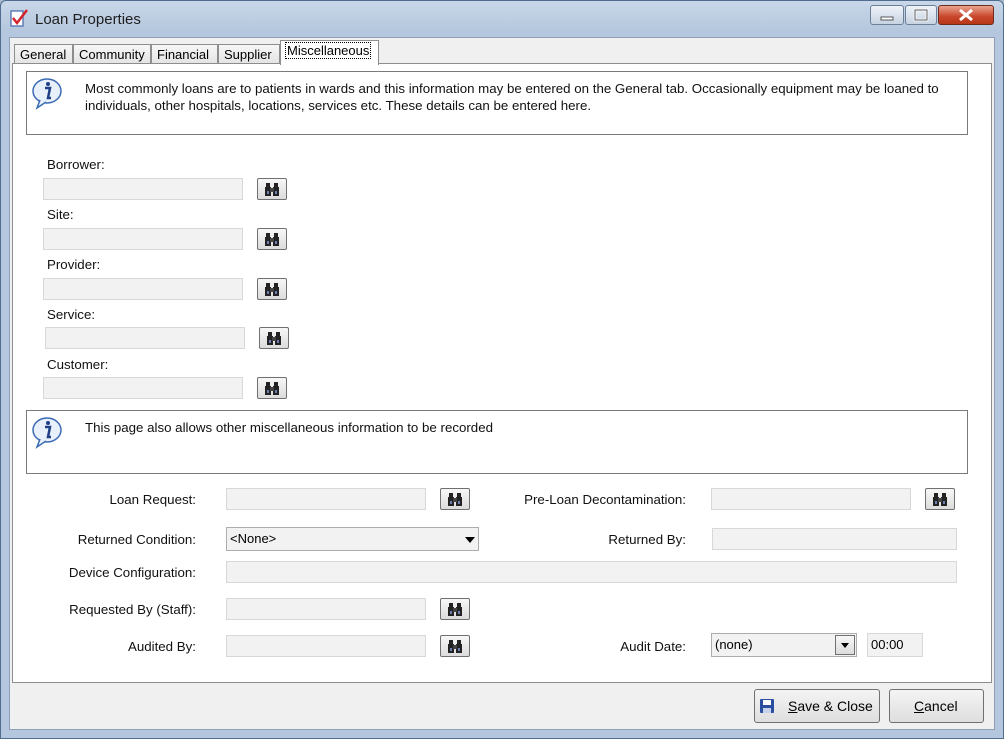  I want to click on tab-supplier: Supplier, so click(249, 54).